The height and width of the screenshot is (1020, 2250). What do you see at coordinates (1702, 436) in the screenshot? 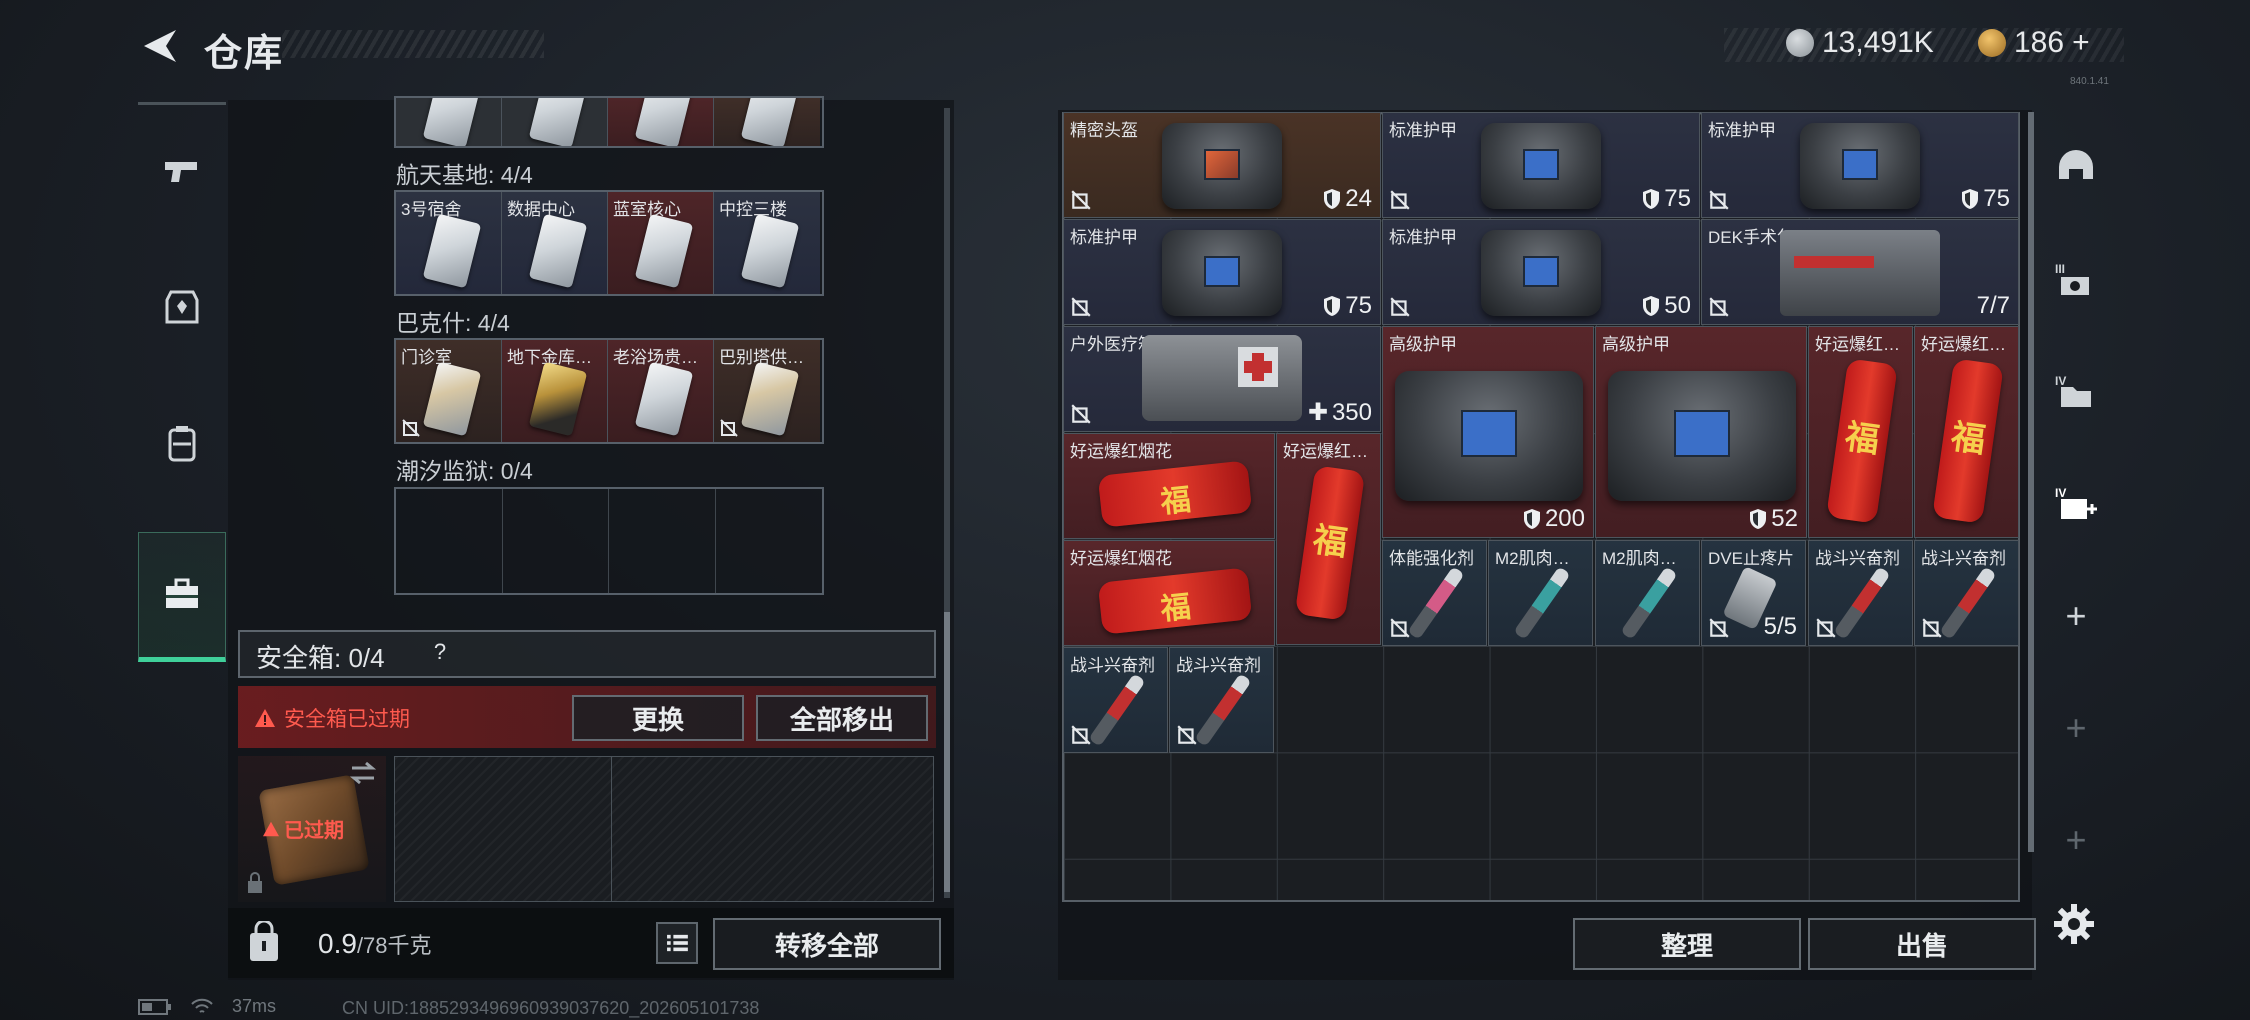
I see `advanced-armor-bag-image` at bounding box center [1702, 436].